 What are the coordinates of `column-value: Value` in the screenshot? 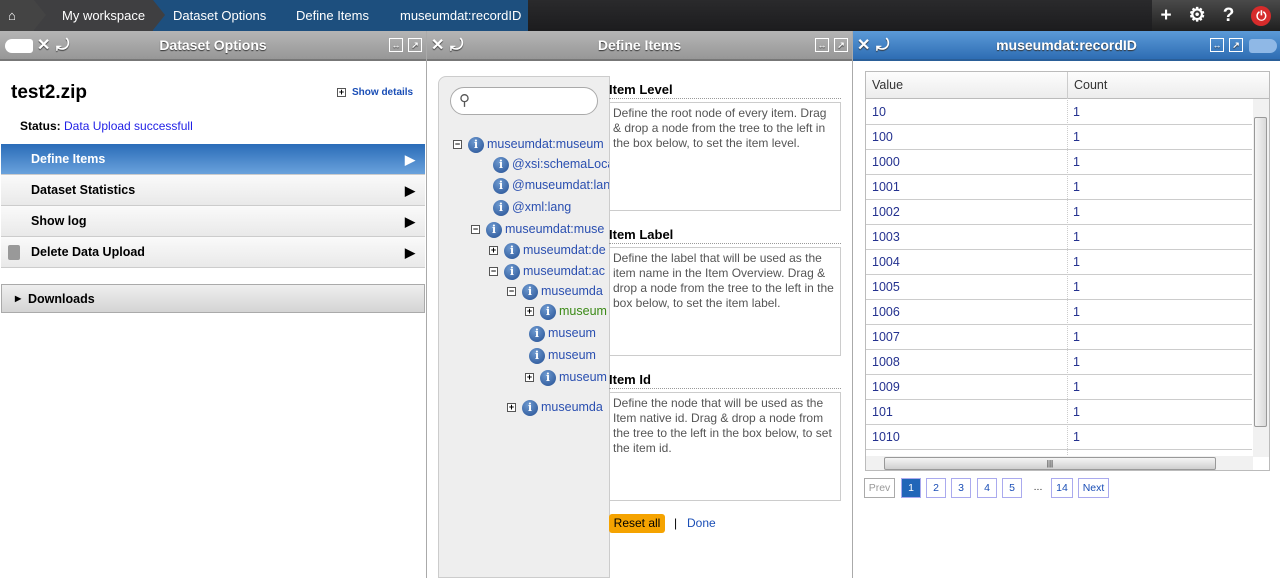 It's located at (884, 85).